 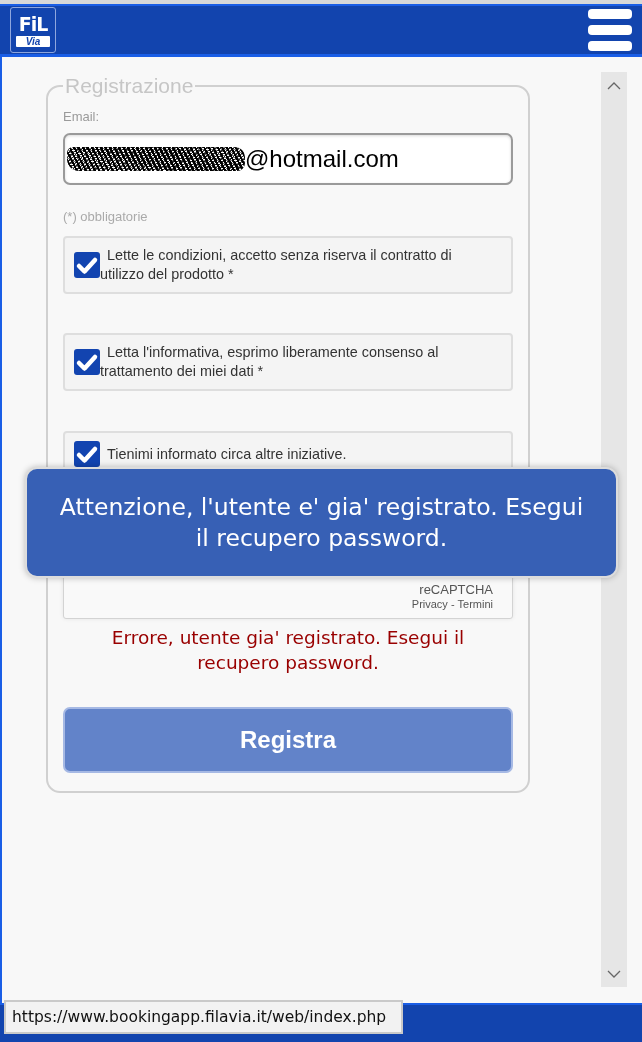 I want to click on email-field: @hotmail.com, so click(x=288, y=159).